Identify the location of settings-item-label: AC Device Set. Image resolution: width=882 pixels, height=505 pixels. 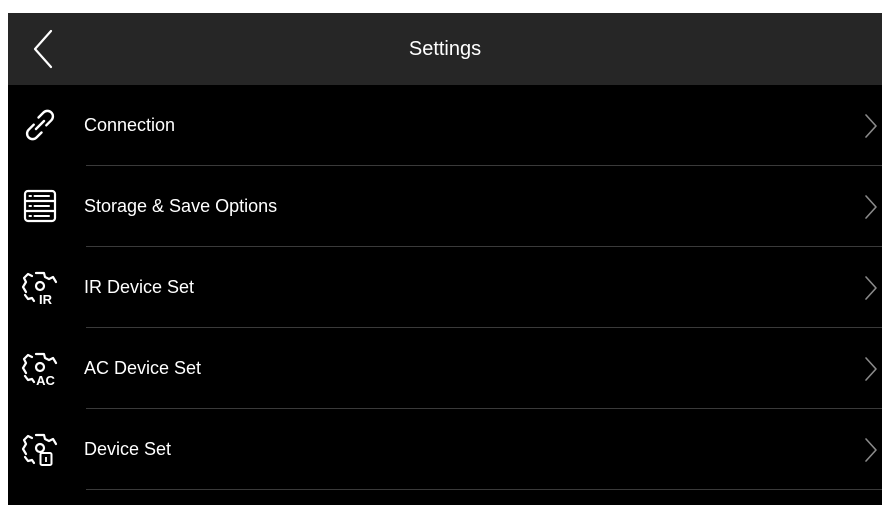
(143, 368).